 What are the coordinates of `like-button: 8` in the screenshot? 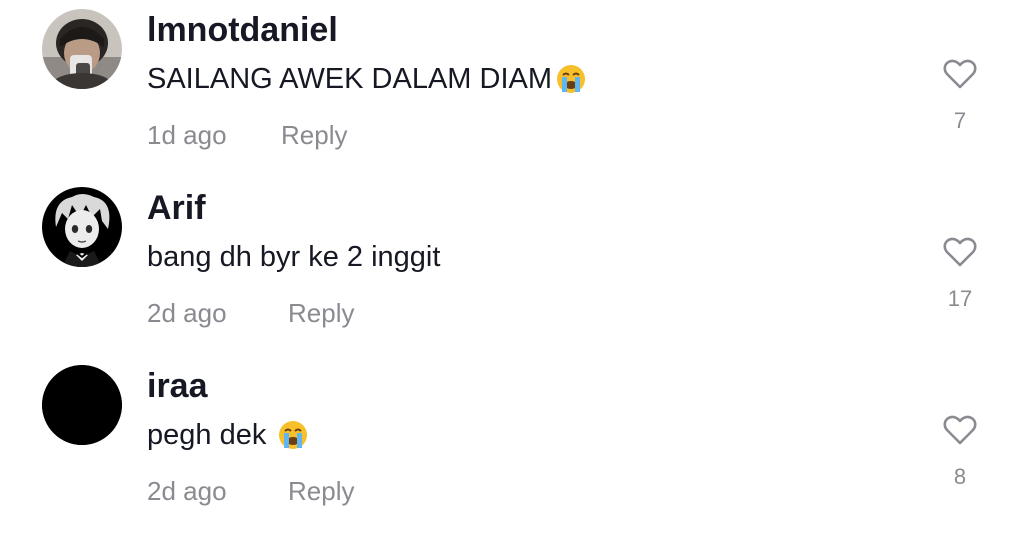 It's located at (960, 457).